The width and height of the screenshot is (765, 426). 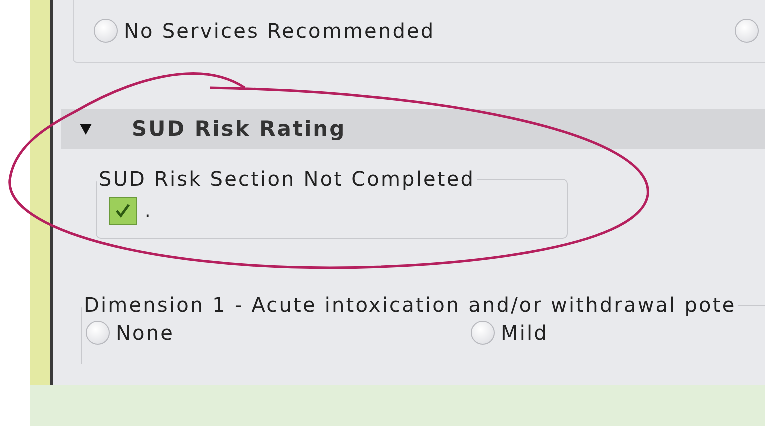 I want to click on section-header: SUD Risk Rating, so click(x=413, y=129).